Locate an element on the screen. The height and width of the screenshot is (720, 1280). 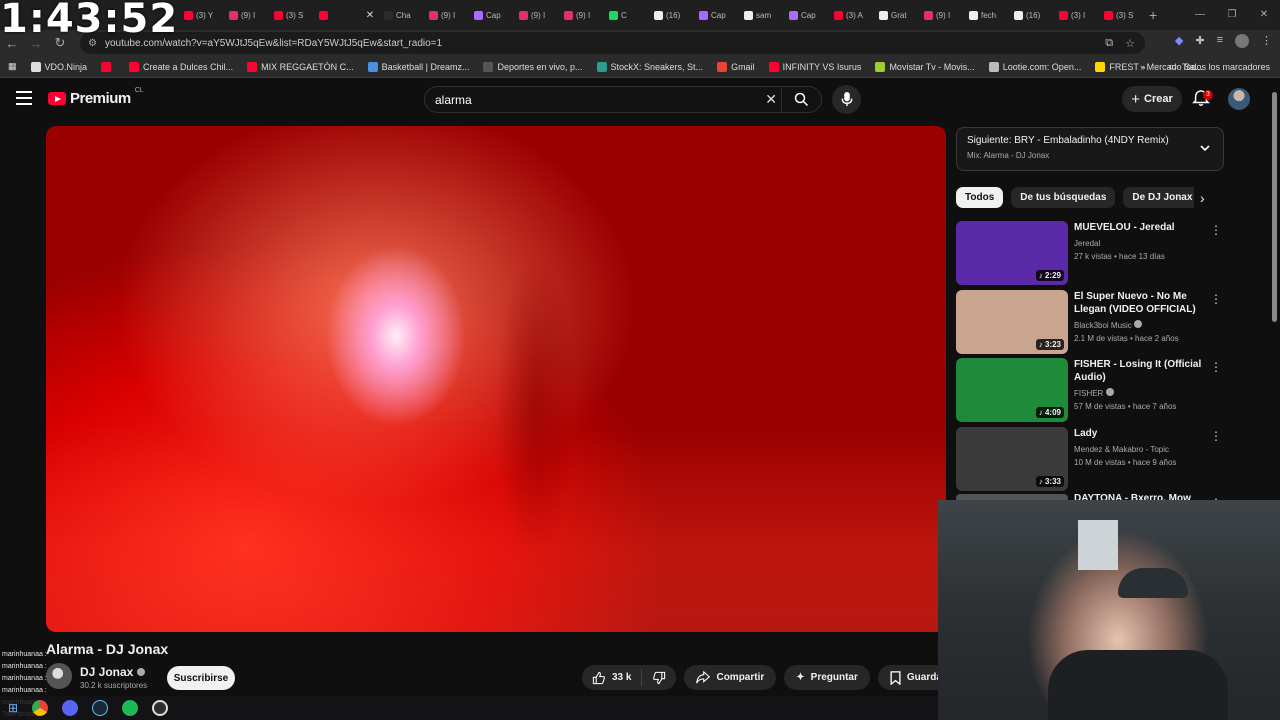
chevron-right-icon: › is located at coordinates (1202, 198).